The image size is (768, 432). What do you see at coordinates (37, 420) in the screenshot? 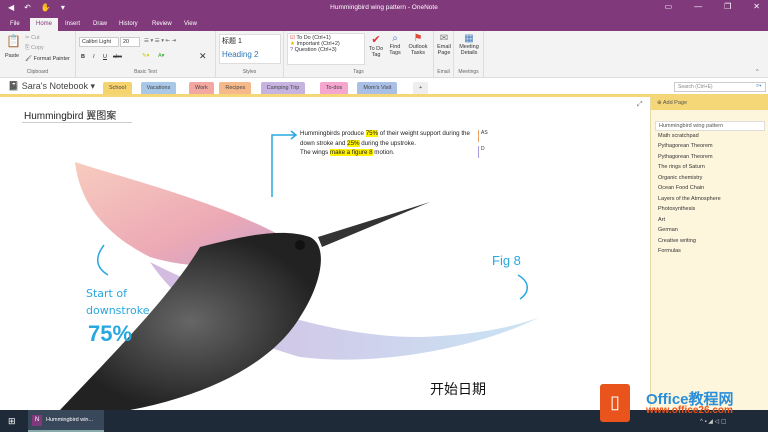
I see `onenote-icon: N` at bounding box center [37, 420].